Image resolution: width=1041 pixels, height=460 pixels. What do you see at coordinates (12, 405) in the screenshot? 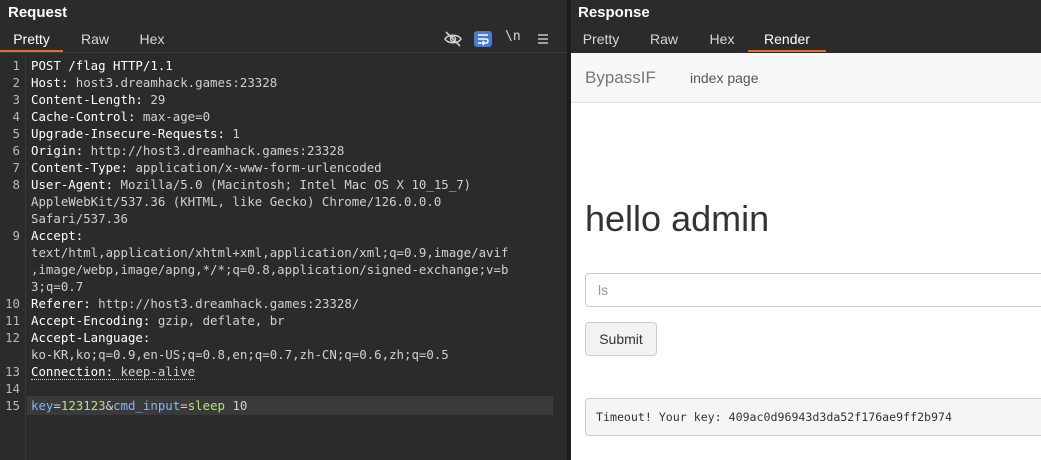
I see `line-number: 15` at bounding box center [12, 405].